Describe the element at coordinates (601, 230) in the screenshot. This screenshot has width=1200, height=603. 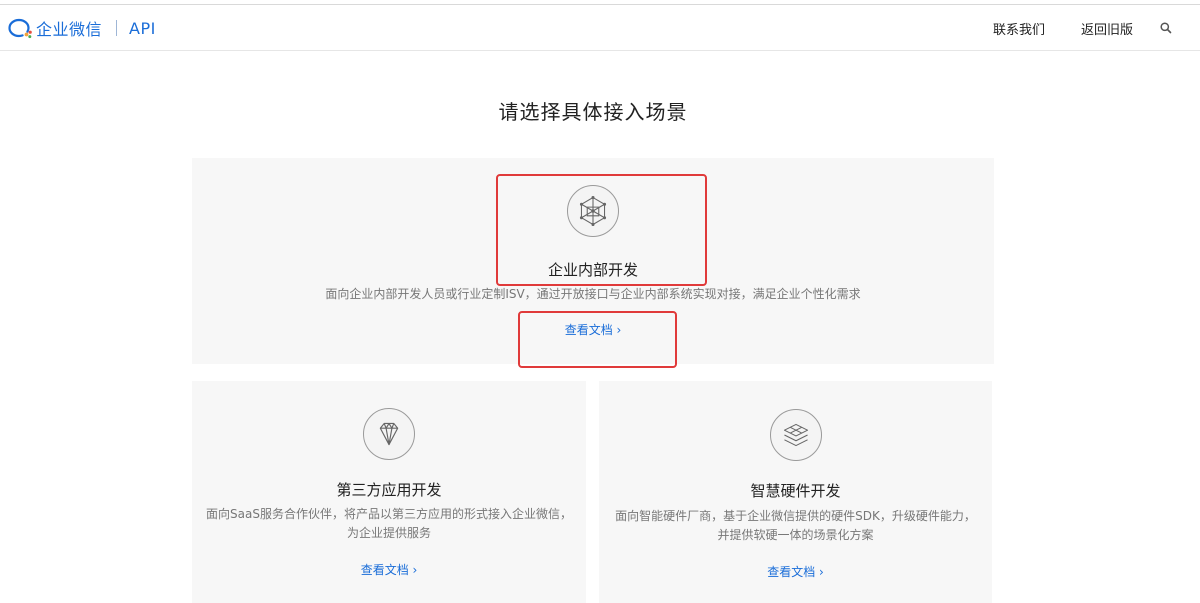
I see `highlight-box-title` at that location.